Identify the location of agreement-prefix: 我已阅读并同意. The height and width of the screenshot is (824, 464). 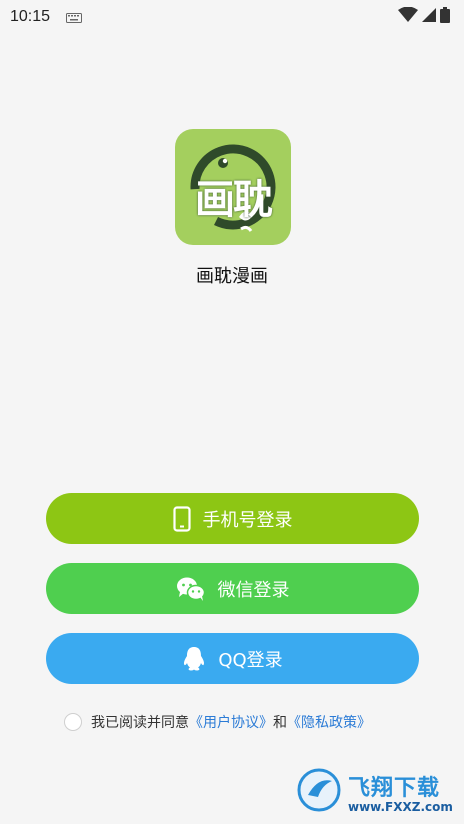
(140, 723).